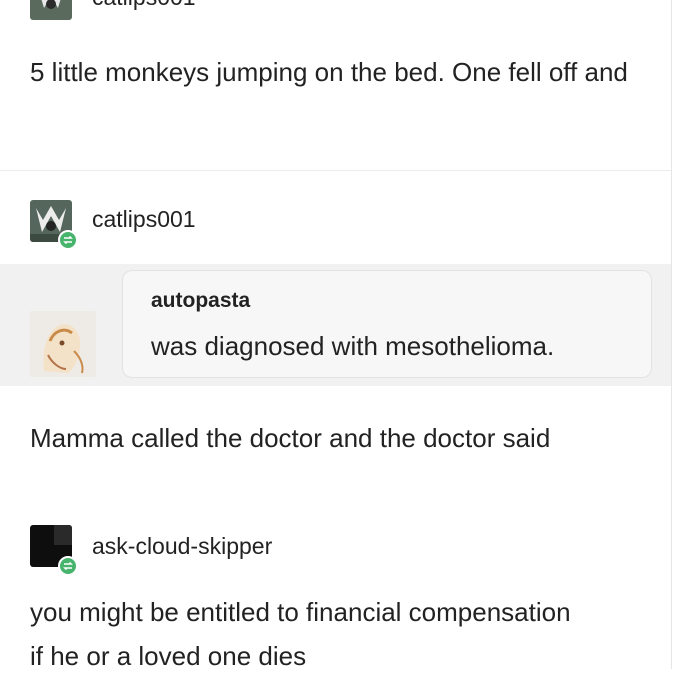 This screenshot has width=675, height=678. I want to click on username-catlips001-top: catlips001, so click(144, 5).